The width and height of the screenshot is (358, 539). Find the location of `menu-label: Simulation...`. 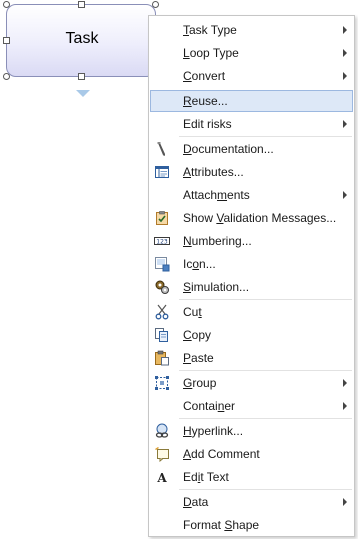

menu-label: Simulation... is located at coordinates (216, 287).